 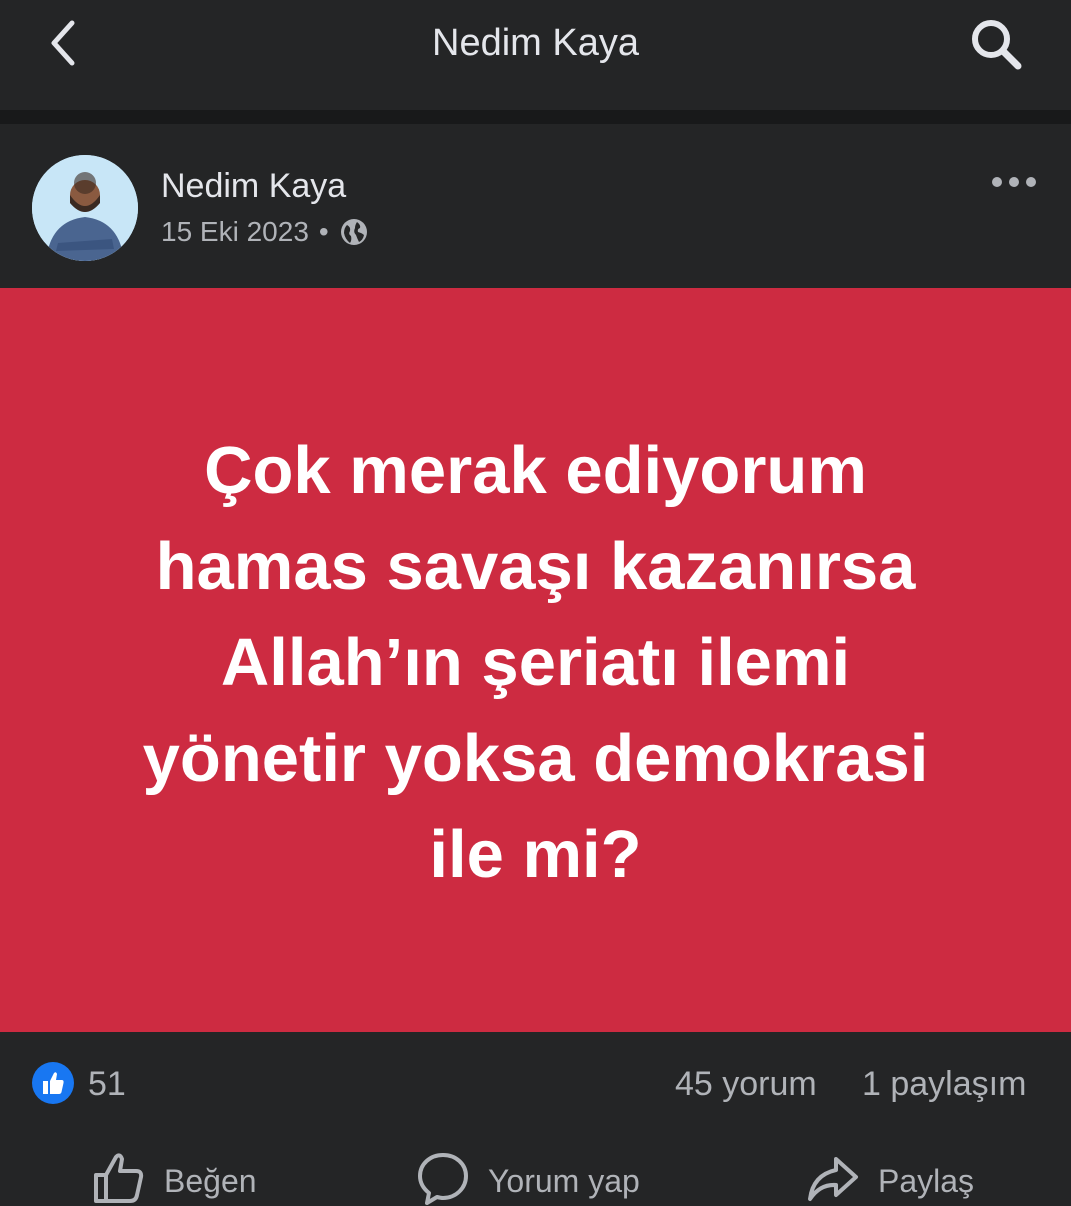 I want to click on like-reaction-icon, so click(x=53, y=1083).